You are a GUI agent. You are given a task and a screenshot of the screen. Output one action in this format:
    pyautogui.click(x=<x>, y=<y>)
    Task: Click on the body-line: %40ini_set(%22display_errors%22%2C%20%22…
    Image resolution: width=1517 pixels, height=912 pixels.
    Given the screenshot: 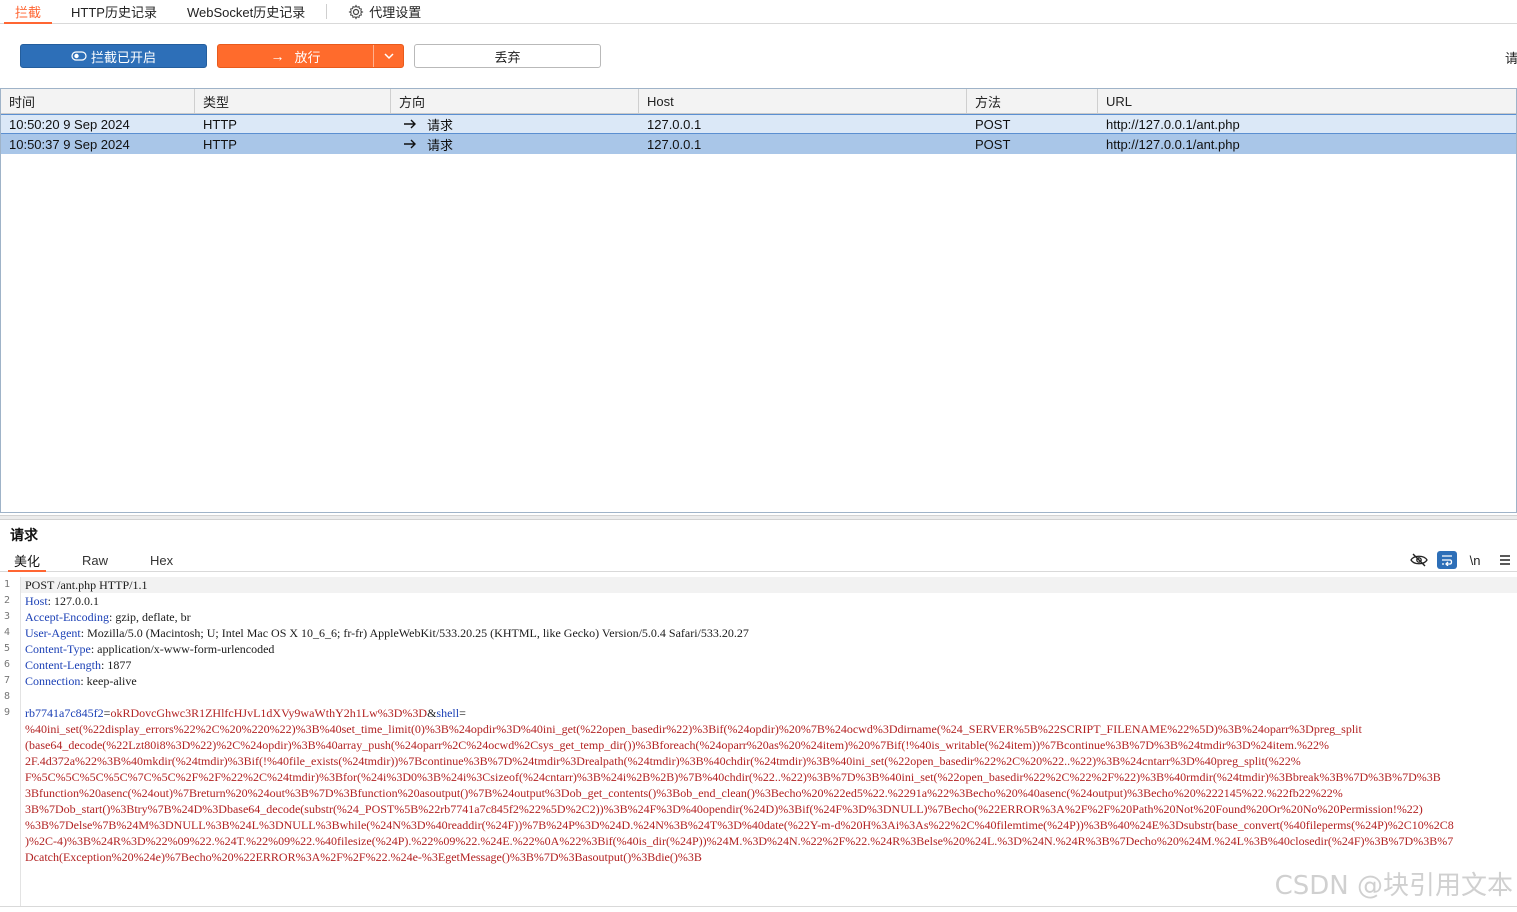 What is the action you would take?
    pyautogui.click(x=693, y=729)
    